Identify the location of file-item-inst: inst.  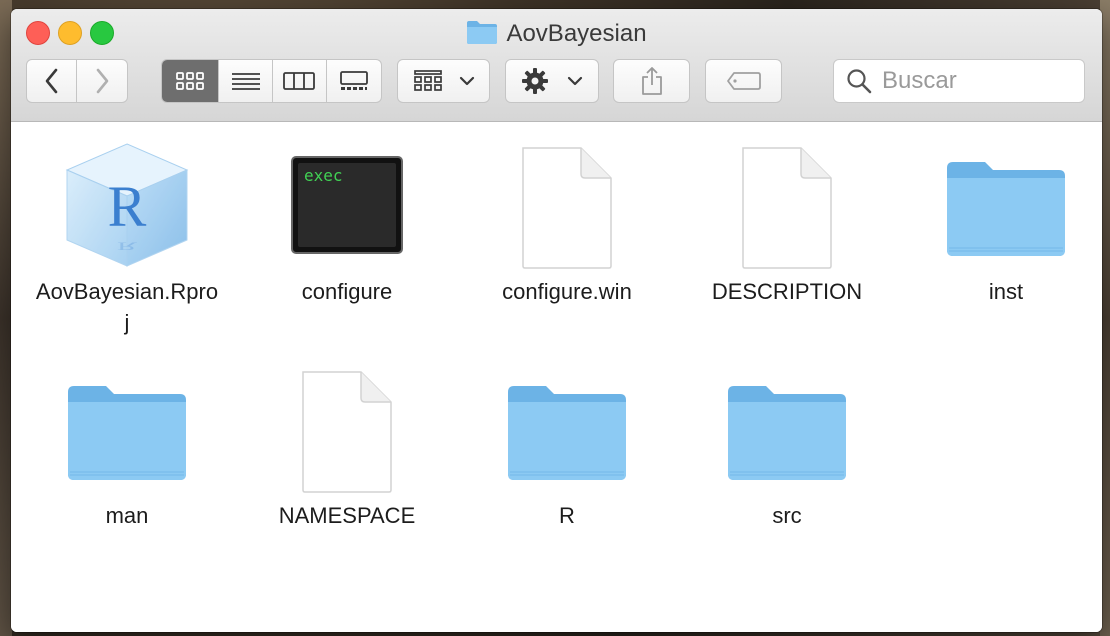
(999, 218).